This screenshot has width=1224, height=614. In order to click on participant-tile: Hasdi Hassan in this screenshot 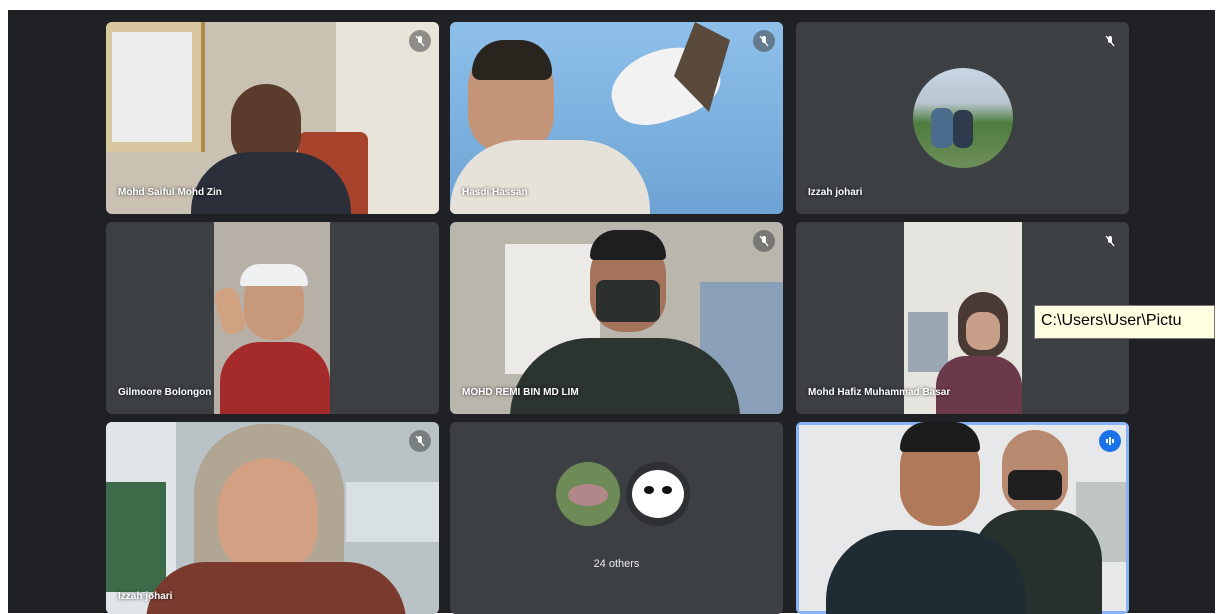, I will do `click(616, 118)`.